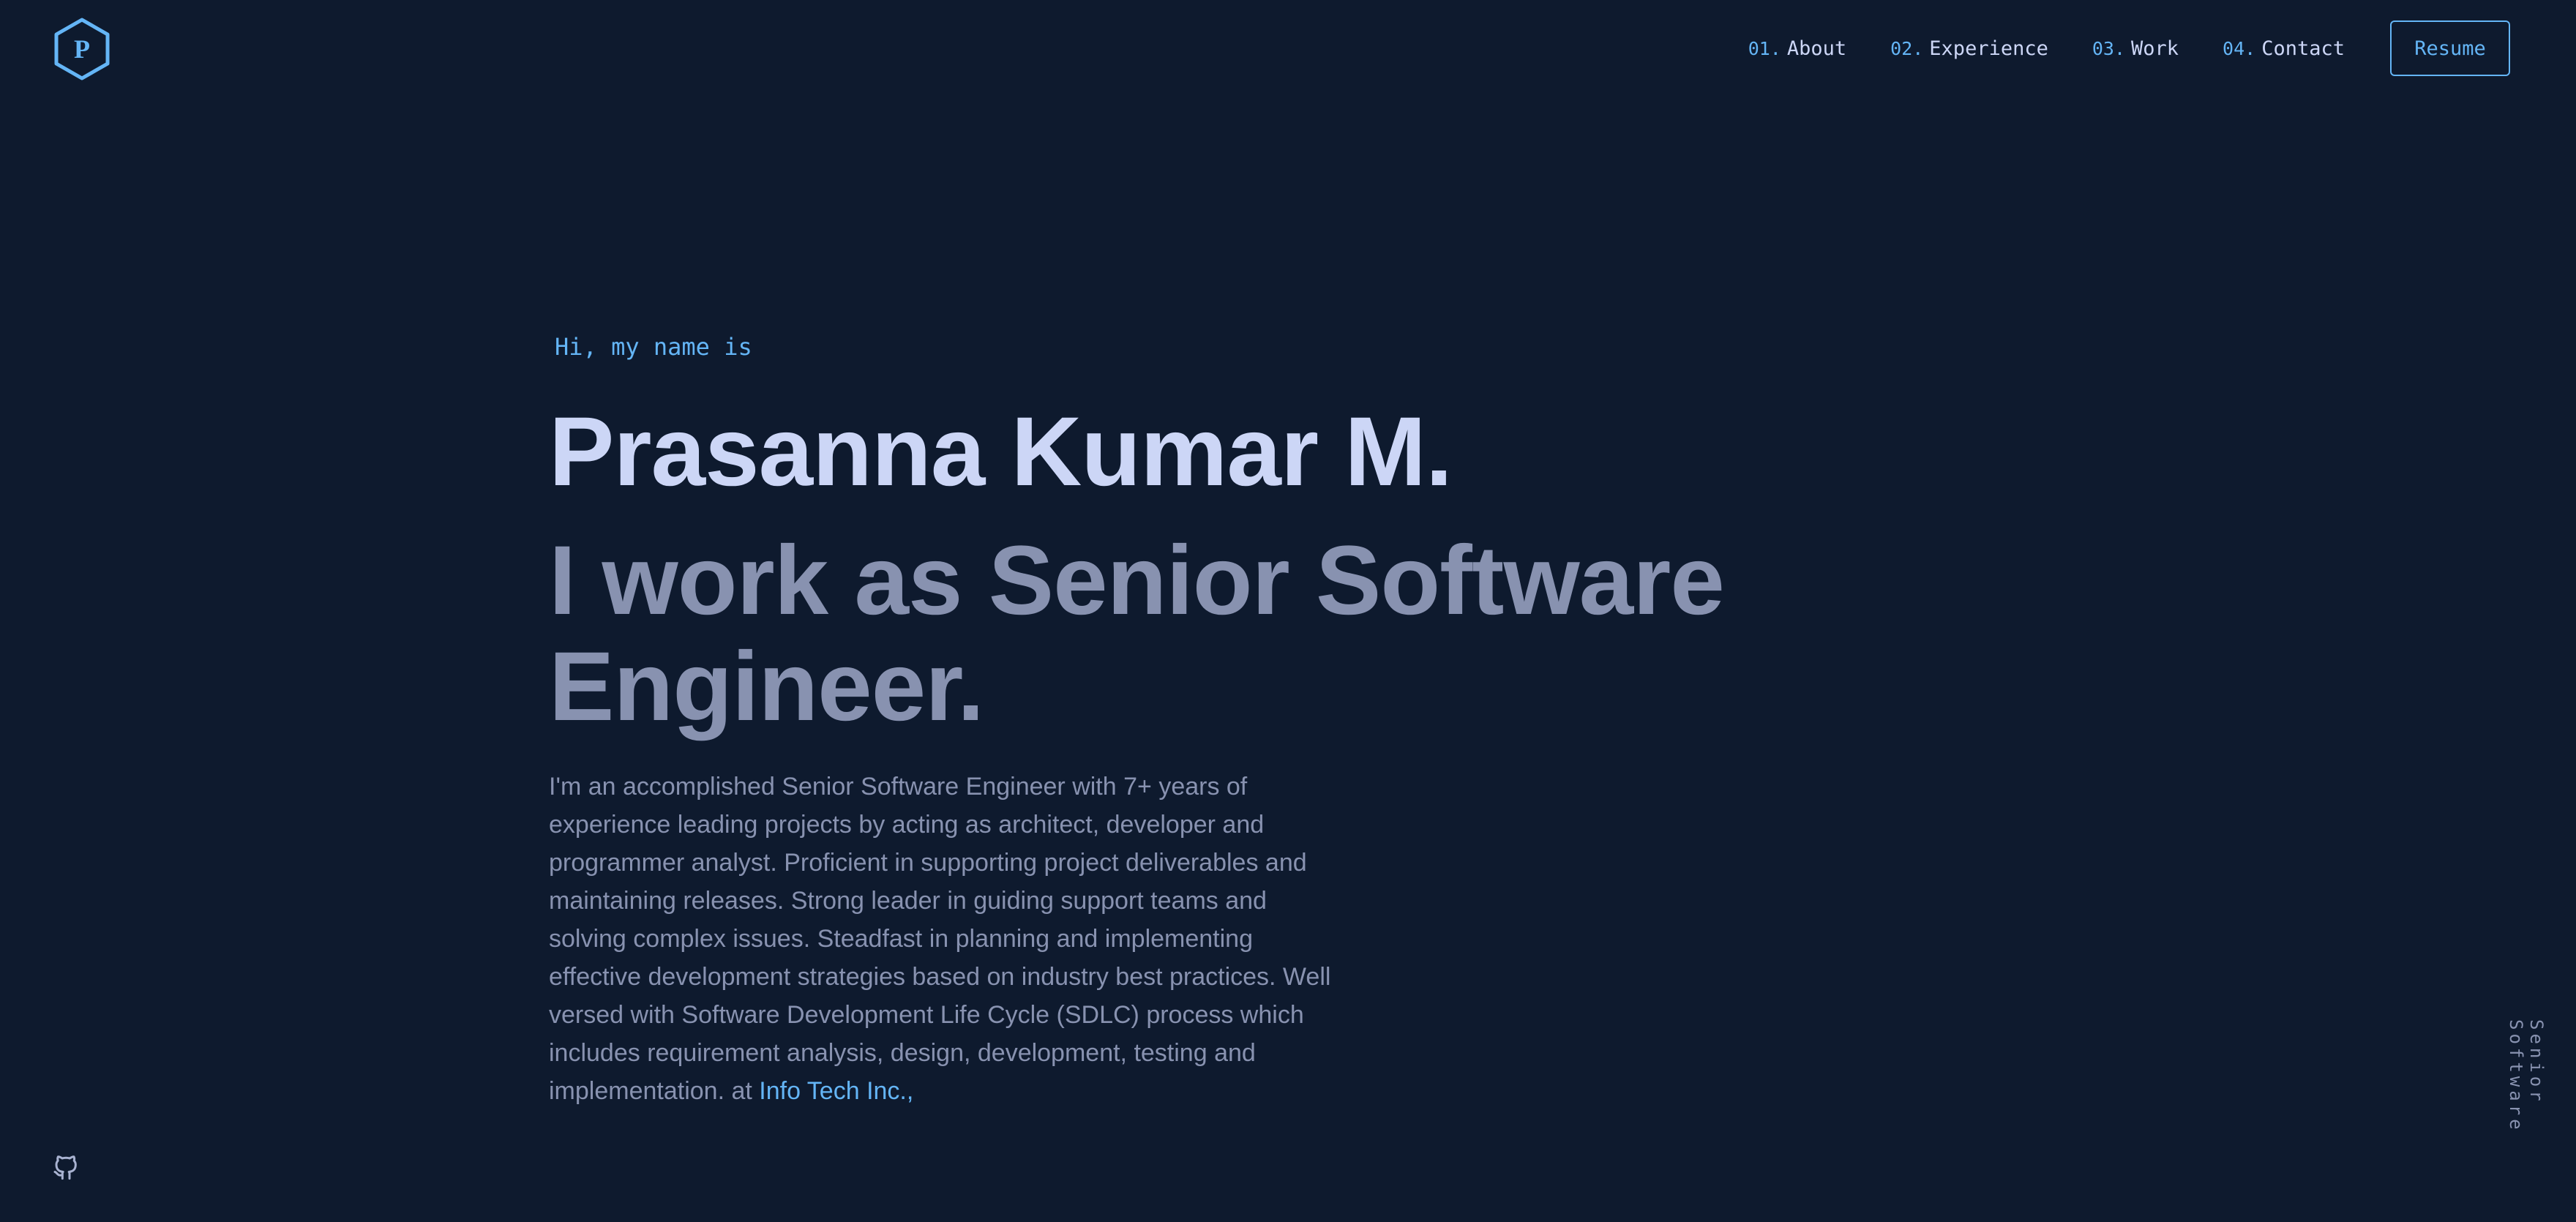  What do you see at coordinates (653, 347) in the screenshot?
I see `hero-greeting: Hi, my name is` at bounding box center [653, 347].